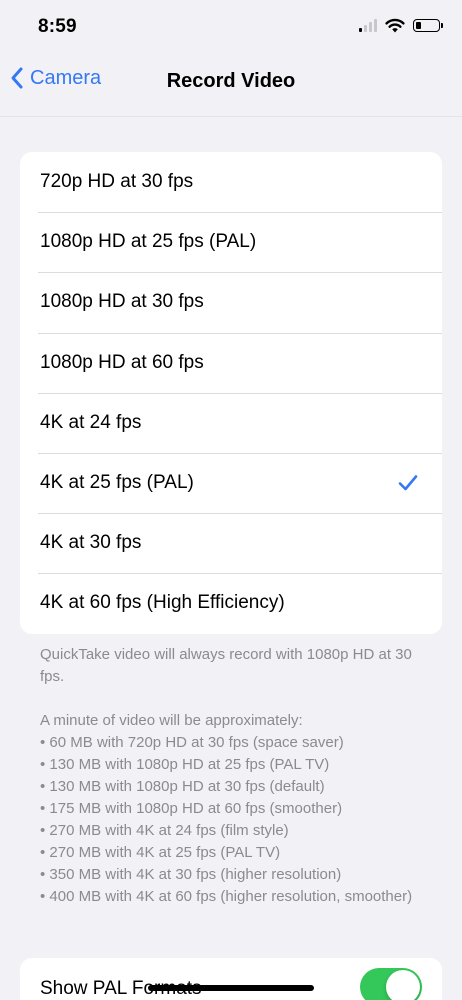 The height and width of the screenshot is (1000, 462). Describe the element at coordinates (164, 830) in the screenshot. I see `size-estimate-line: • 270 MB with 4K at 24 fps (film style)` at that location.